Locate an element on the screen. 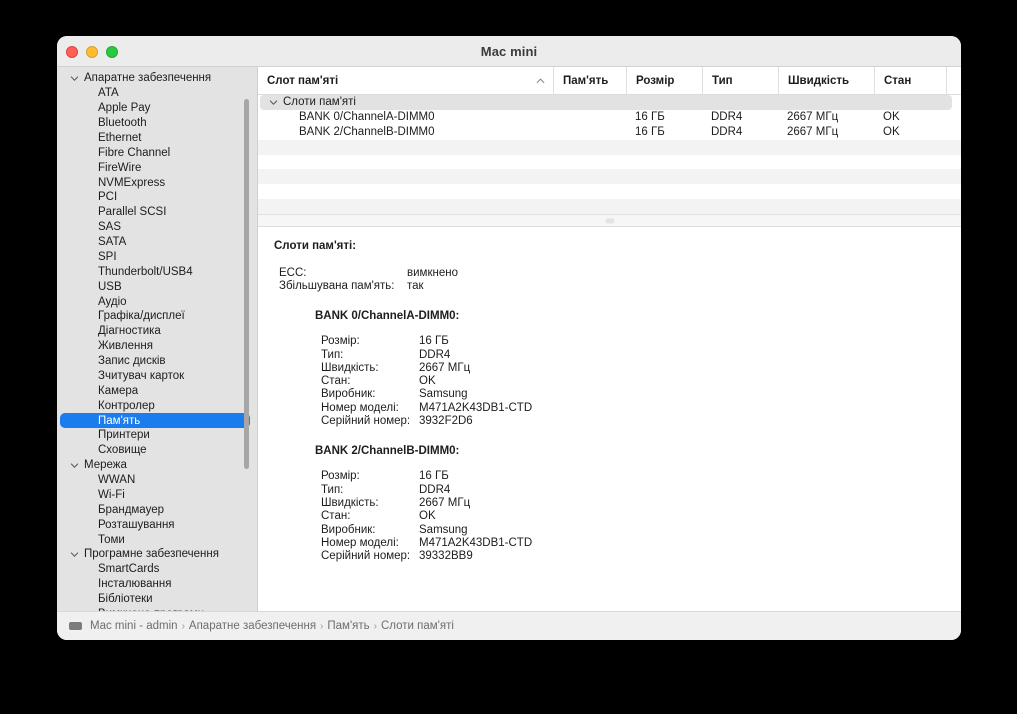 This screenshot has width=1017, height=714. sidebar-item-label: Wi-Fi is located at coordinates (111, 494).